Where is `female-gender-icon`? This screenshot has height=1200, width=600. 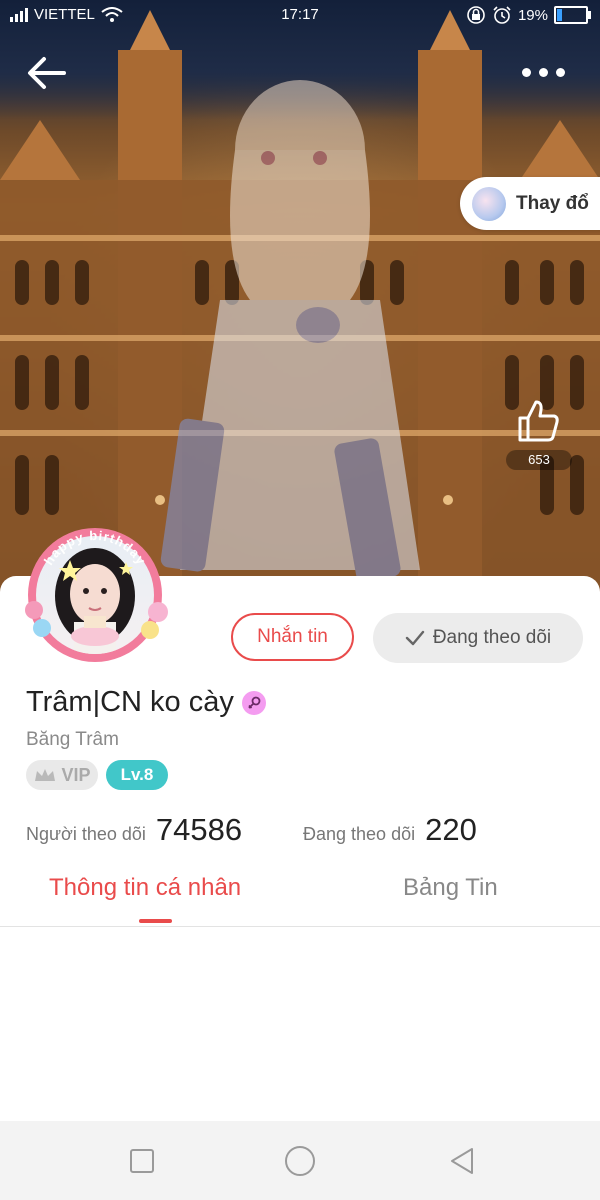
female-gender-icon is located at coordinates (253, 702).